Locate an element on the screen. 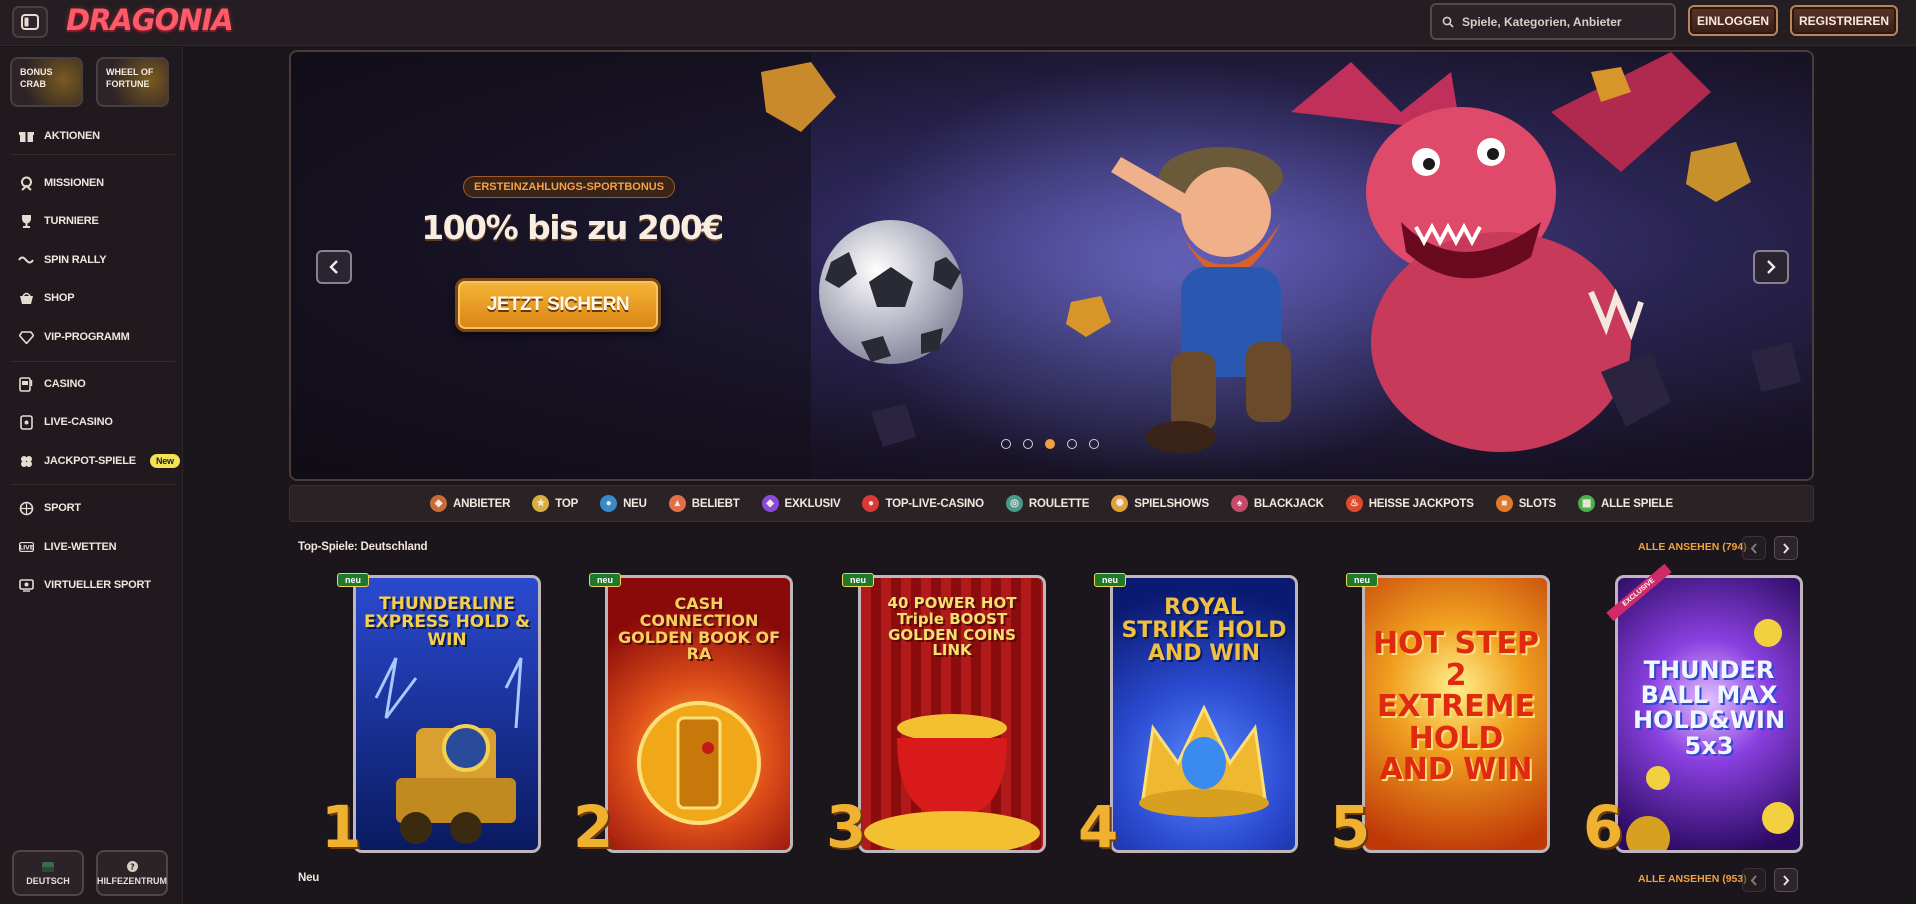  game-thumbnail: THUNDERLINE EXPRESS HOLD & WIN is located at coordinates (447, 714).